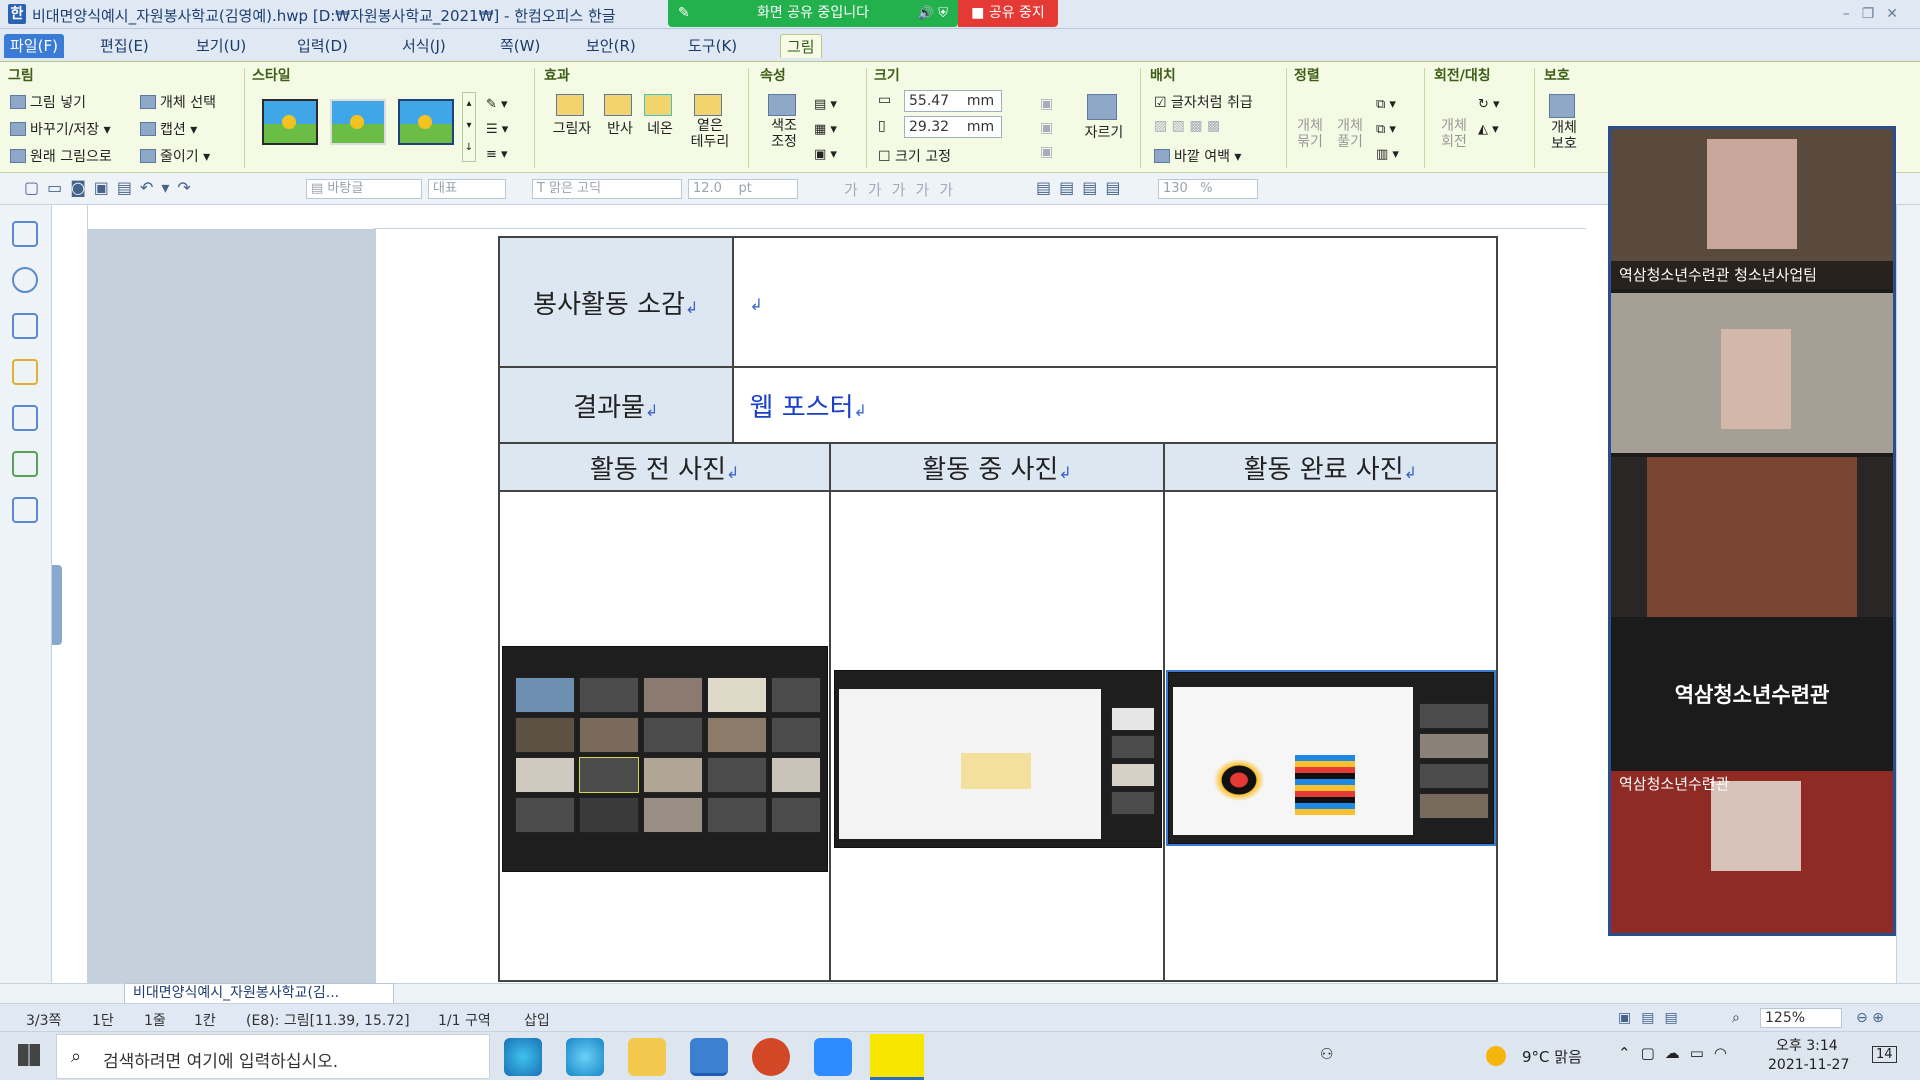  I want to click on impression-cell: ↲, so click(1115, 302).